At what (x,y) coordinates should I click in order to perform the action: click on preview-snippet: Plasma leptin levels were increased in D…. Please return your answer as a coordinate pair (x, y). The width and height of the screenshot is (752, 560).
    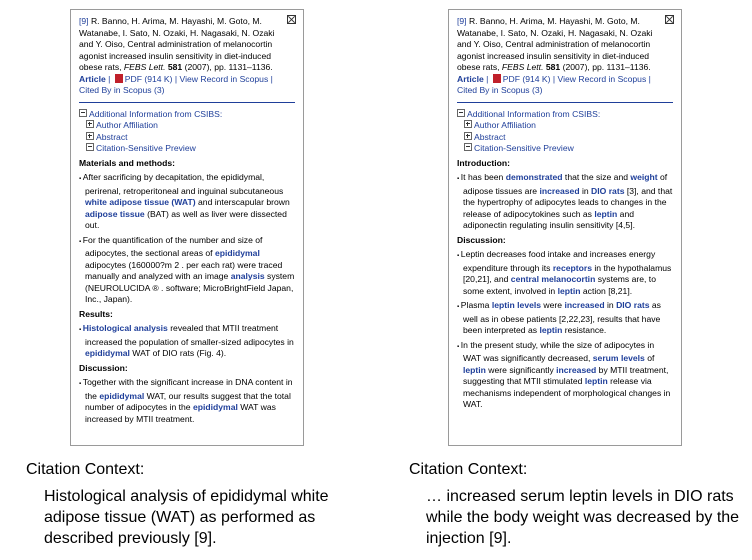
    Looking at the image, I should click on (565, 318).